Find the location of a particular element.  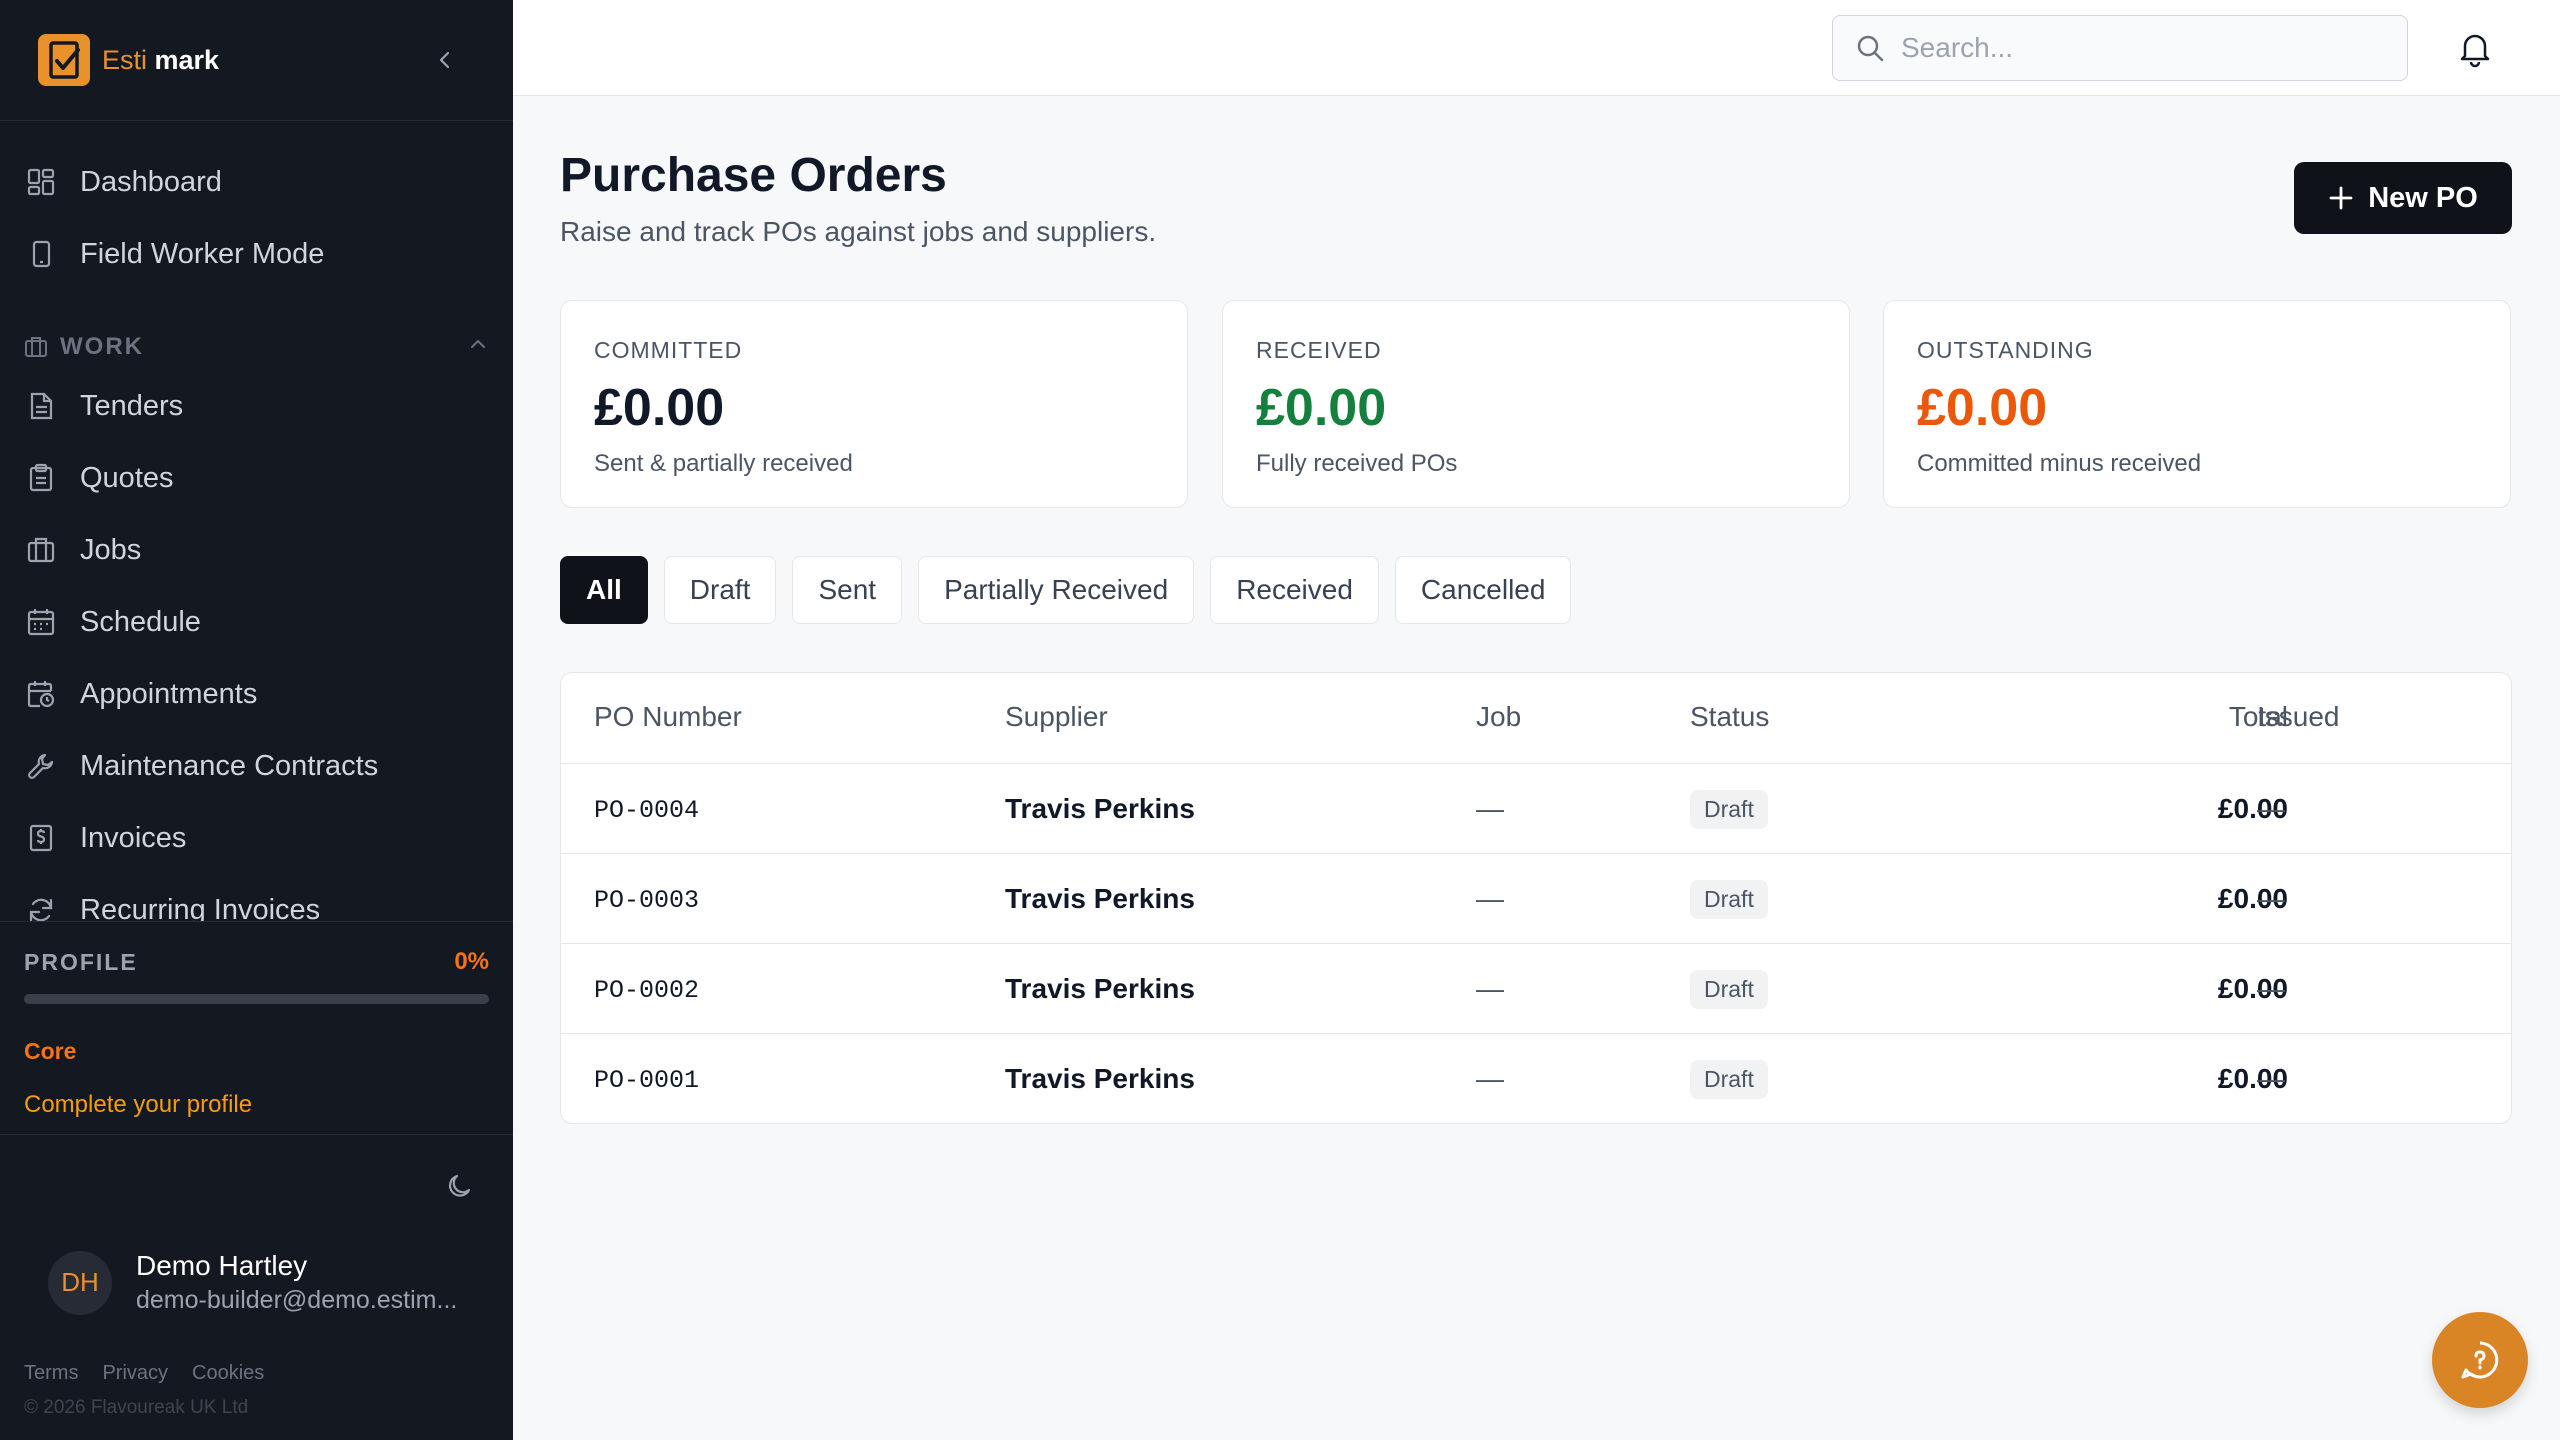

calendar-icon is located at coordinates (41, 622).